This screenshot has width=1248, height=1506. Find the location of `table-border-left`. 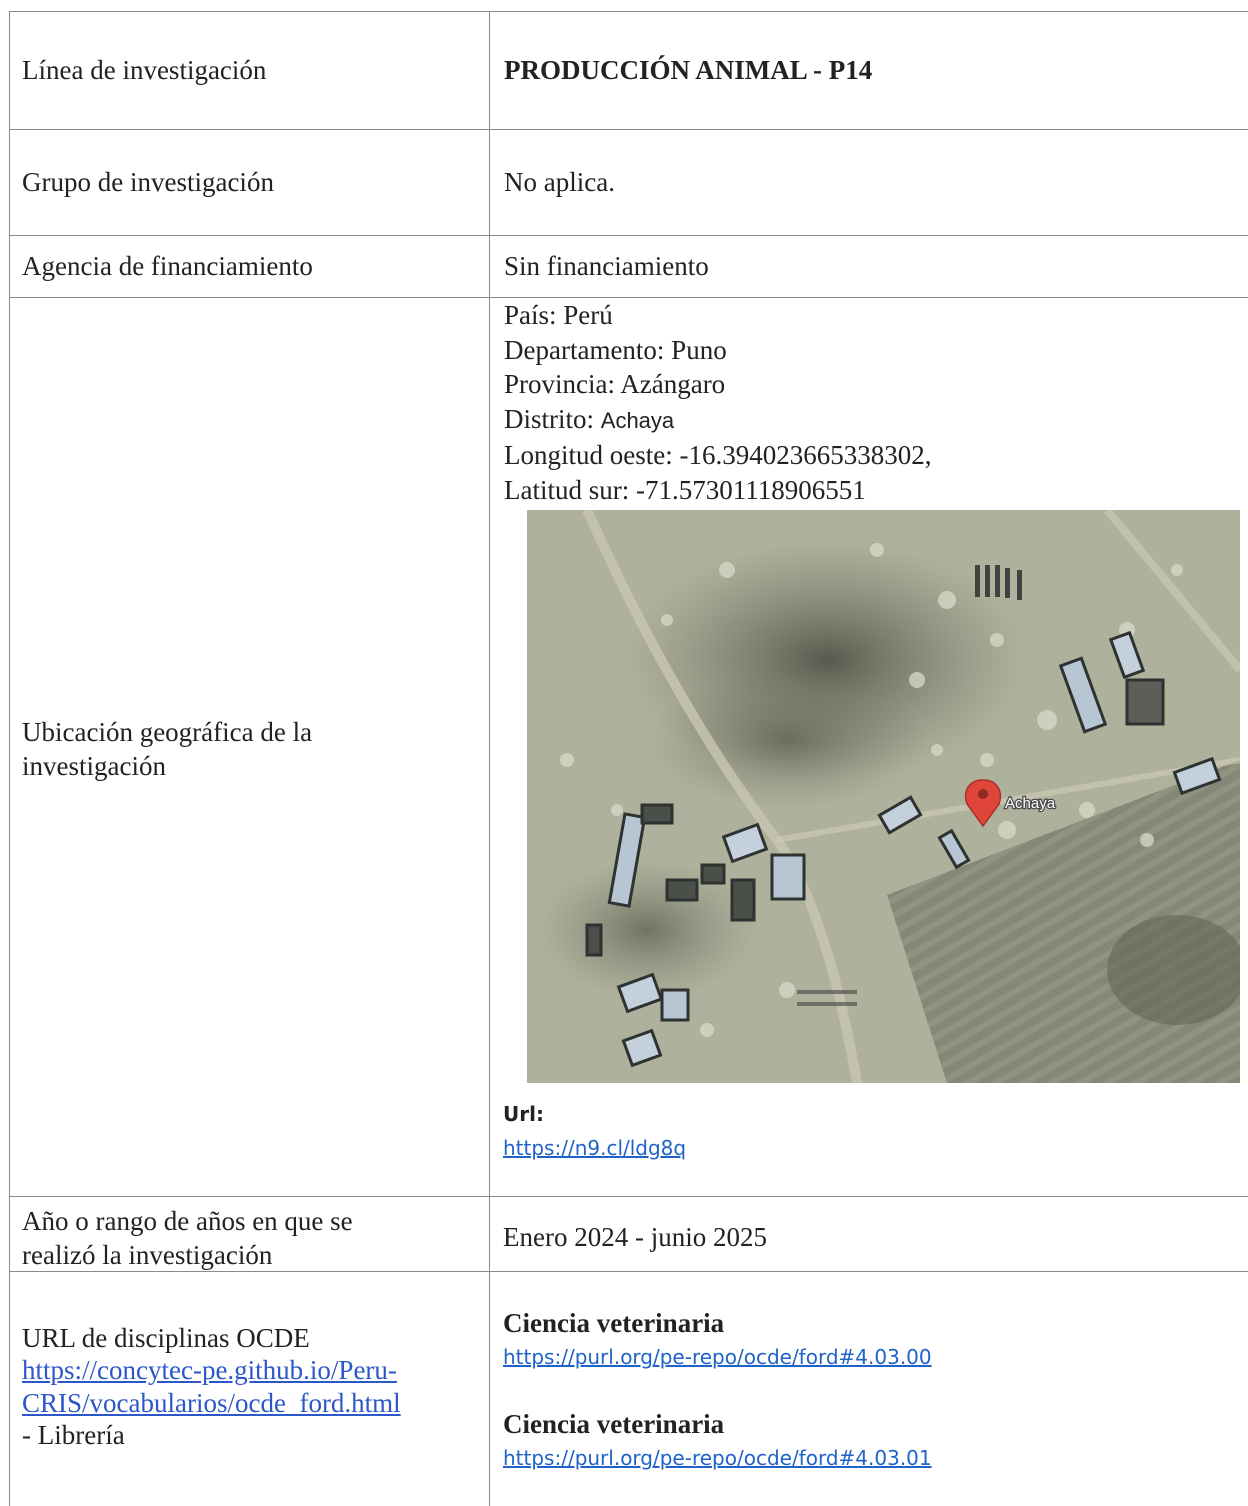

table-border-left is located at coordinates (9, 758).